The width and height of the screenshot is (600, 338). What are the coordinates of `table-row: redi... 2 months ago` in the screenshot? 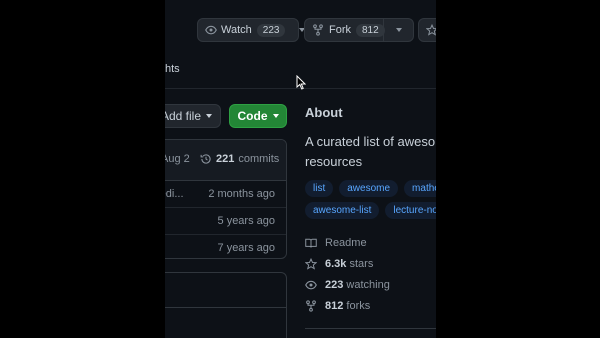 It's located at (225, 194).